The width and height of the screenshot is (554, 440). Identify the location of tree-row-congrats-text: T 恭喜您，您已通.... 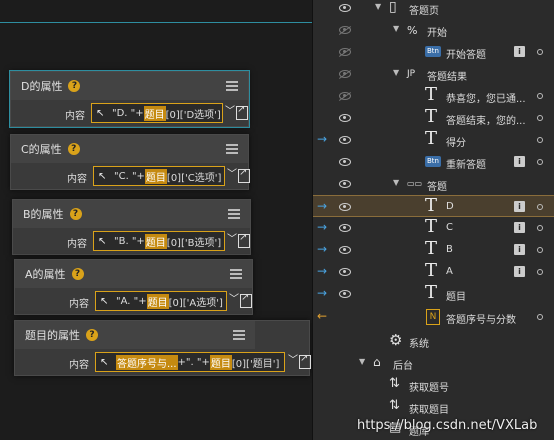
(433, 95).